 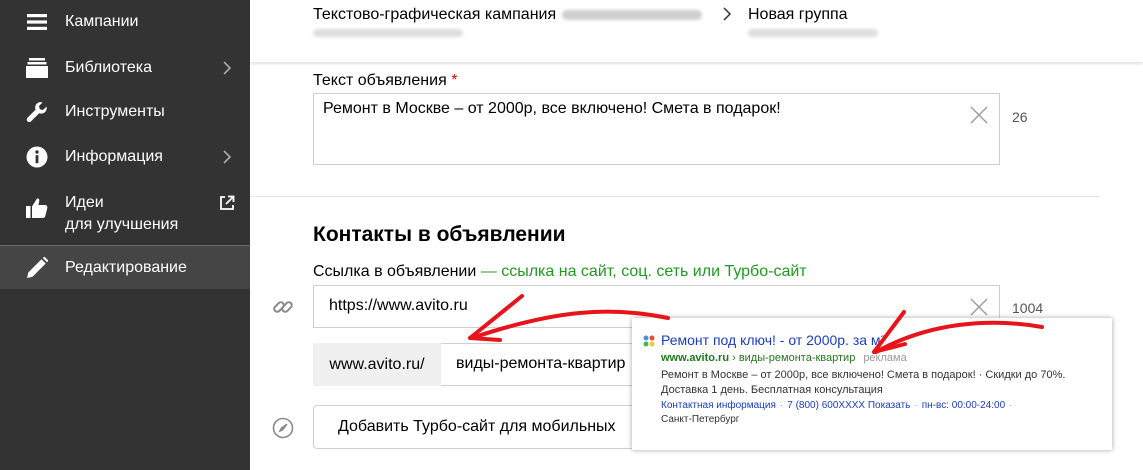 I want to click on preview-phone: 7 (800) 600XXXX Показать, so click(x=848, y=405).